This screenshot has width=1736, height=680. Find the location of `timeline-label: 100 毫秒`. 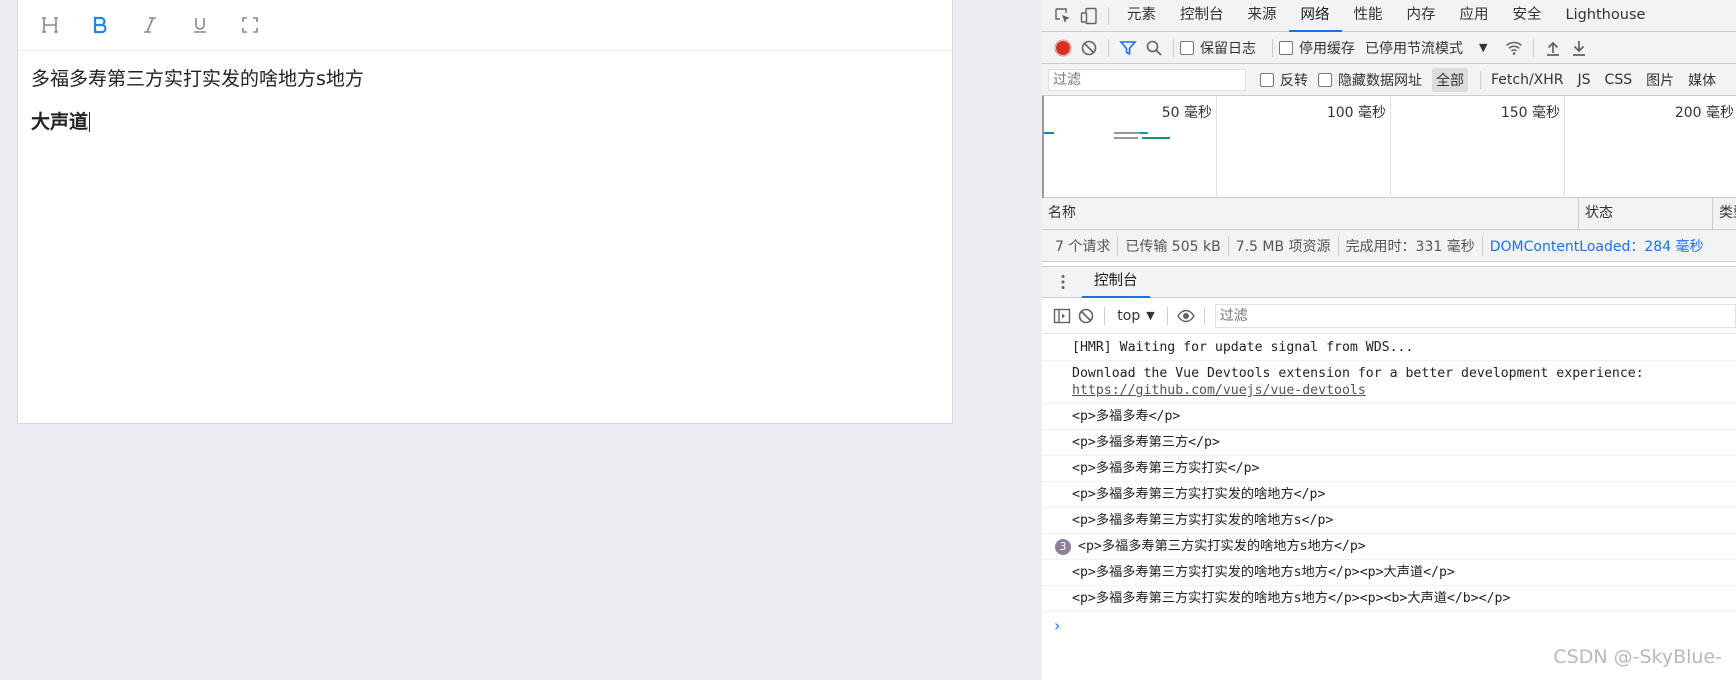

timeline-label: 100 毫秒 is located at coordinates (1356, 113).